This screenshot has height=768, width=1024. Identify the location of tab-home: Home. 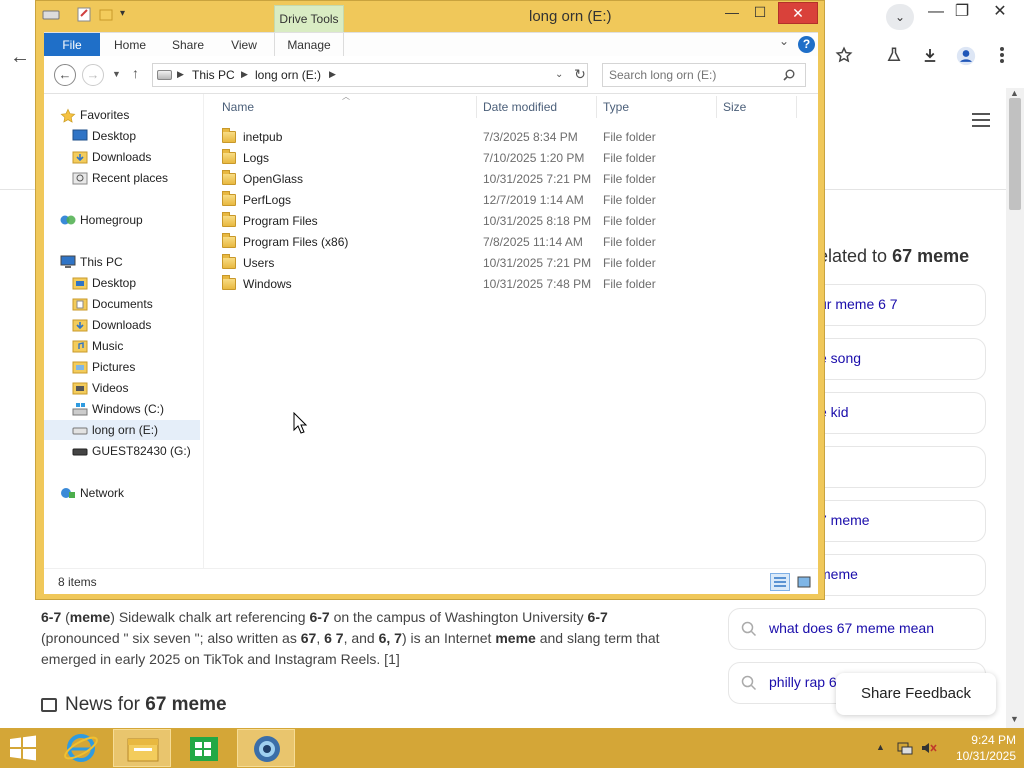
(130, 45).